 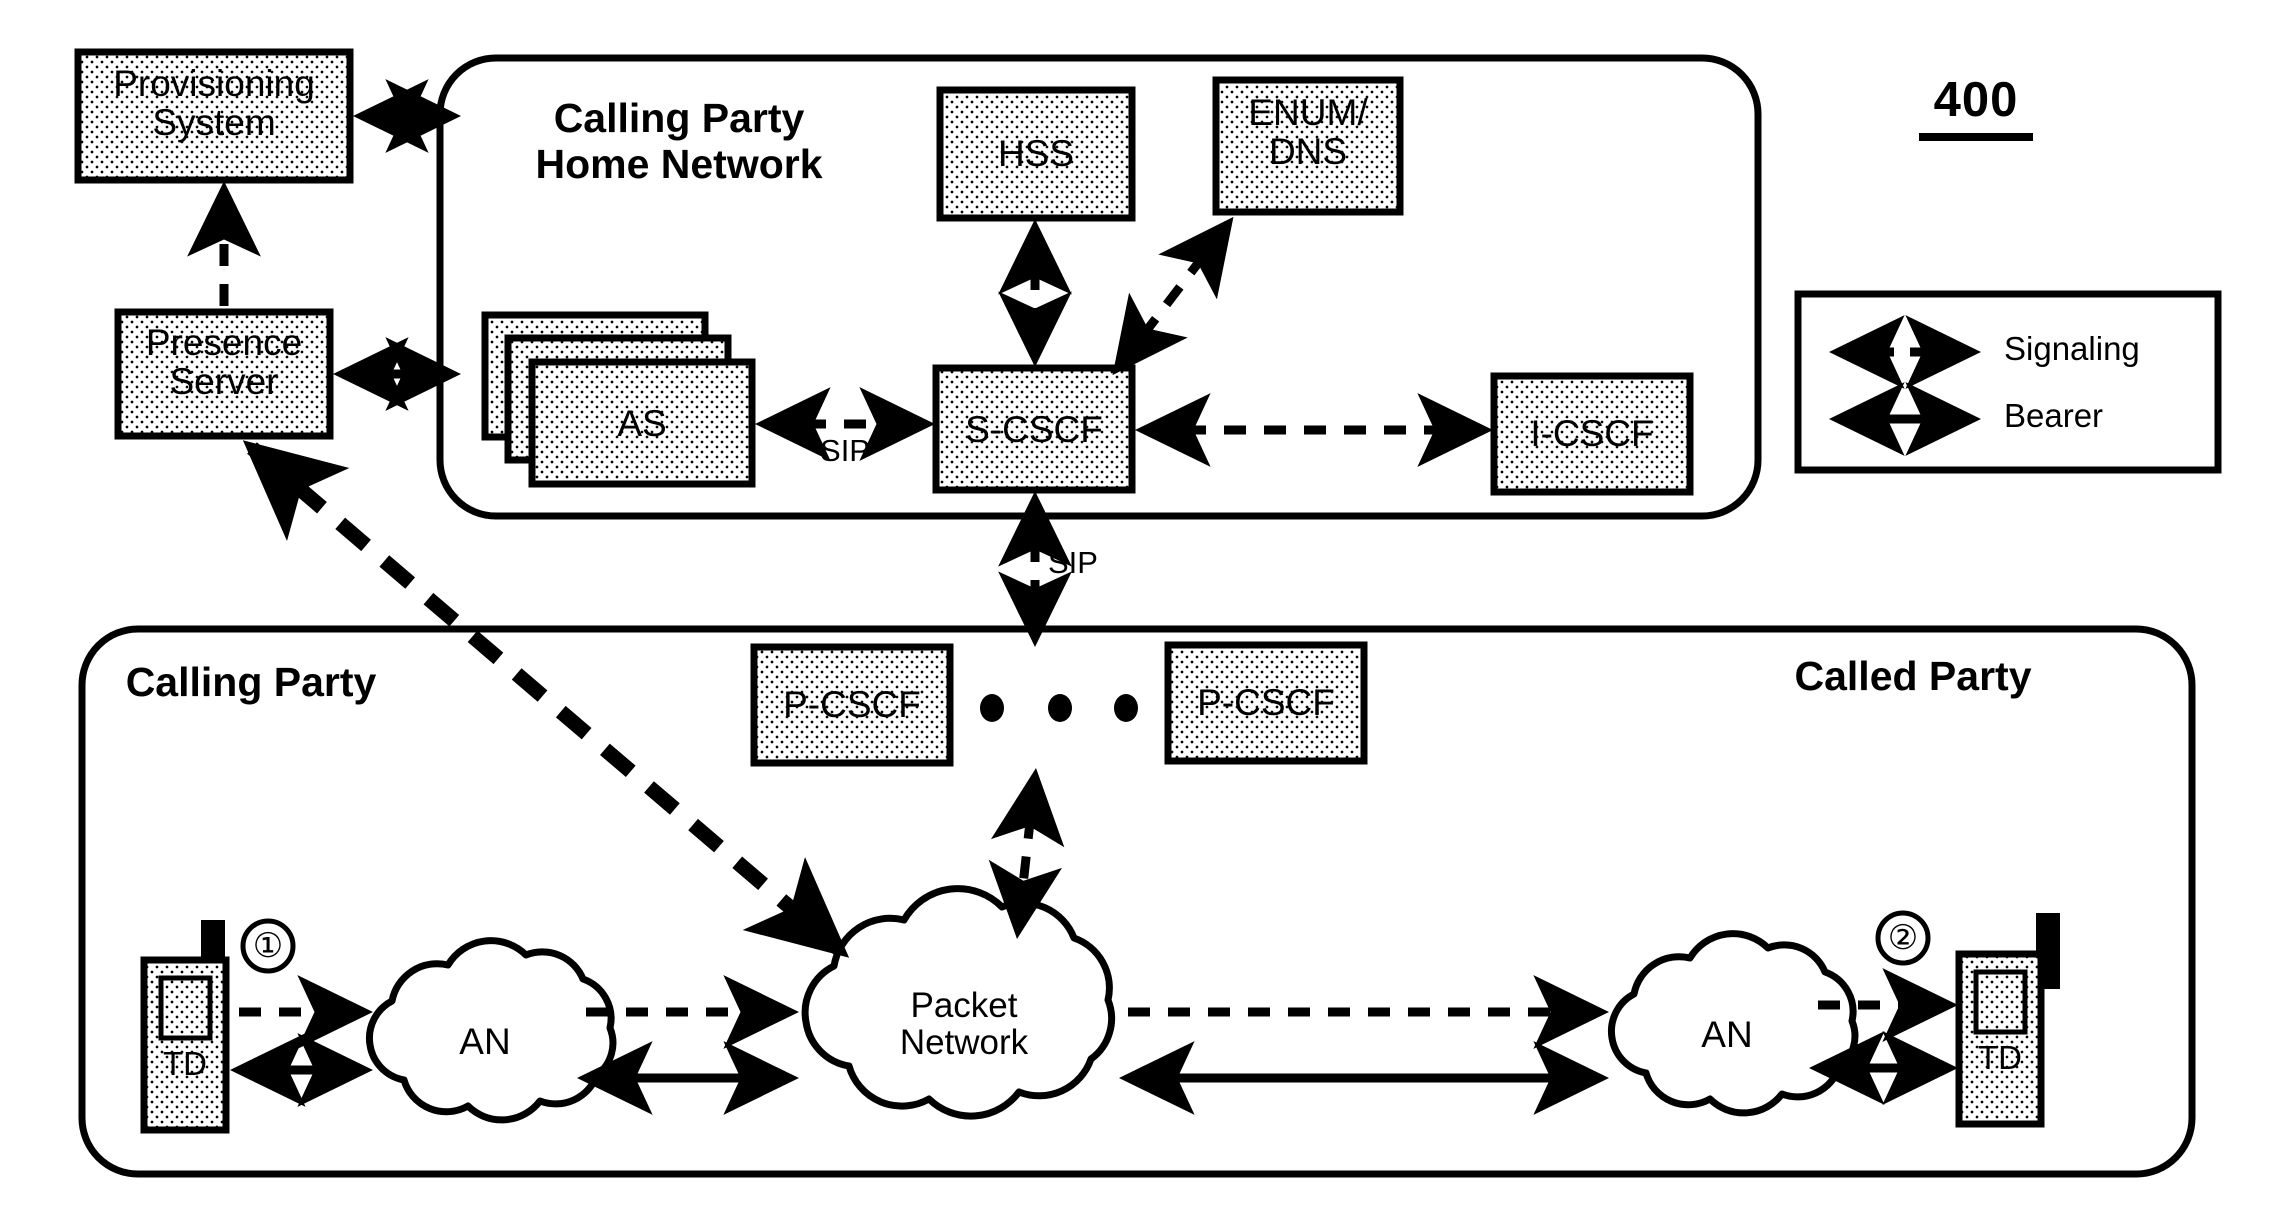 I want to click on step-marker-1-circle, so click(x=268, y=946).